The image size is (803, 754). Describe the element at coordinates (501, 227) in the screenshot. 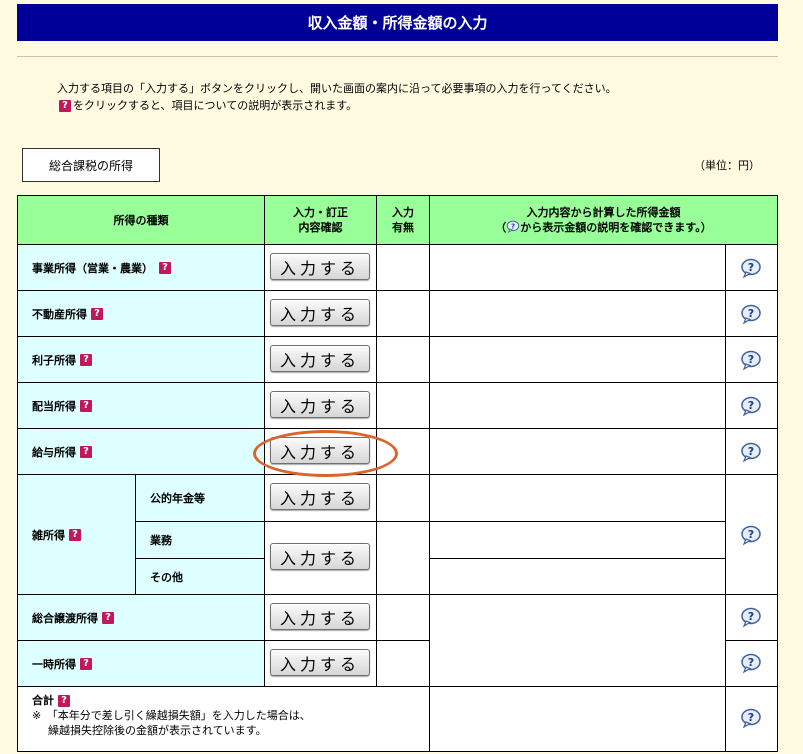

I see `header-amount-pre: （` at that location.